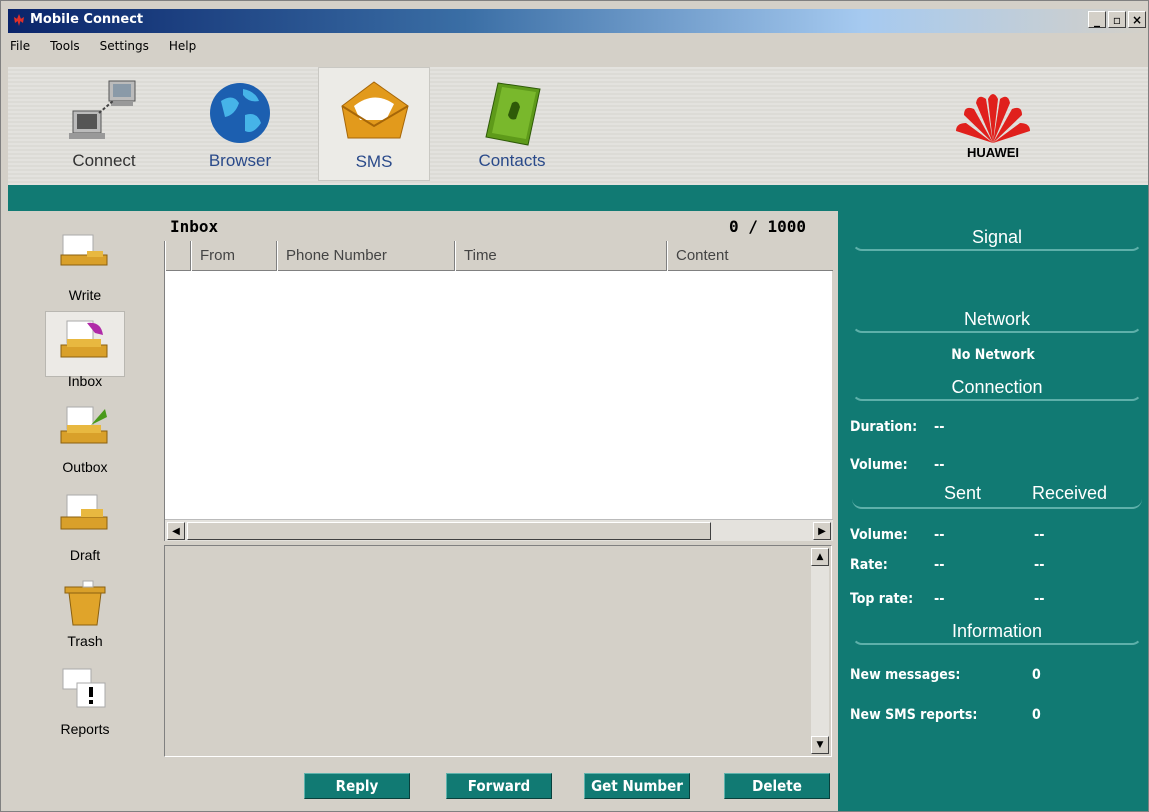 The image size is (1149, 812). What do you see at coordinates (869, 565) in the screenshot?
I see `rate-label: Rate:` at bounding box center [869, 565].